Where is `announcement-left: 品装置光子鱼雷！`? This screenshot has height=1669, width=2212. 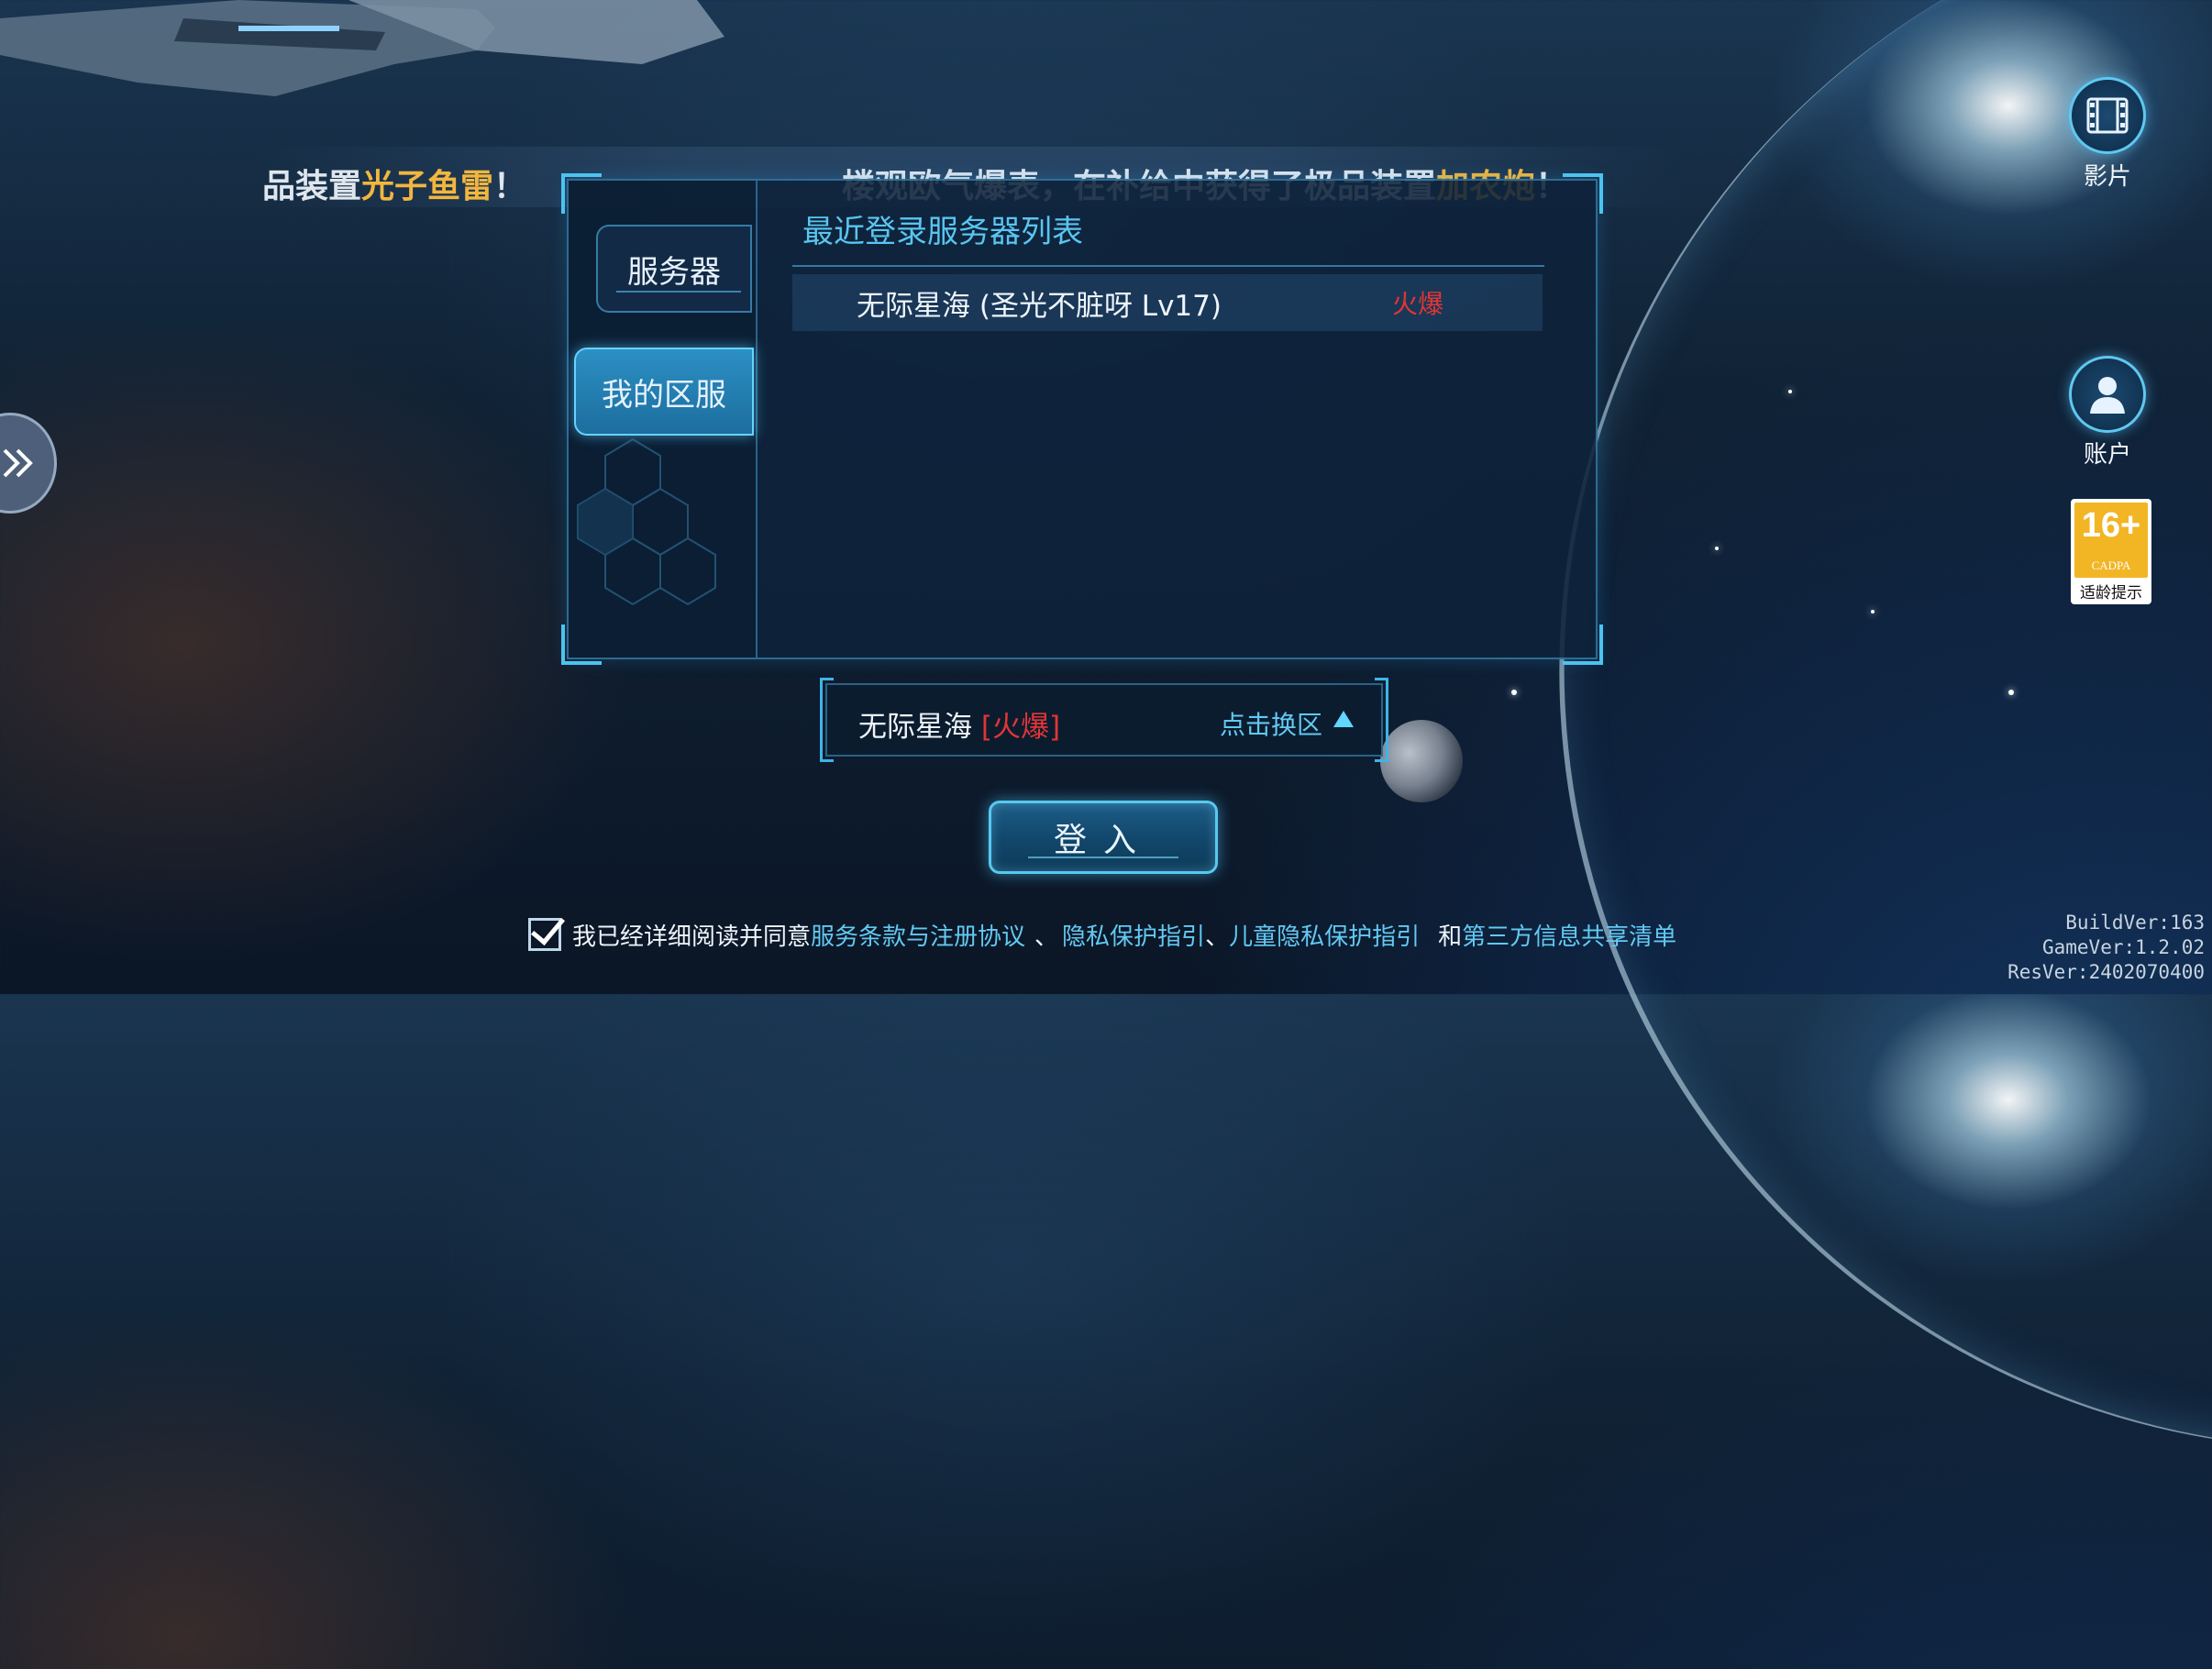
announcement-left: 品装置光子鱼雷！ is located at coordinates (395, 186).